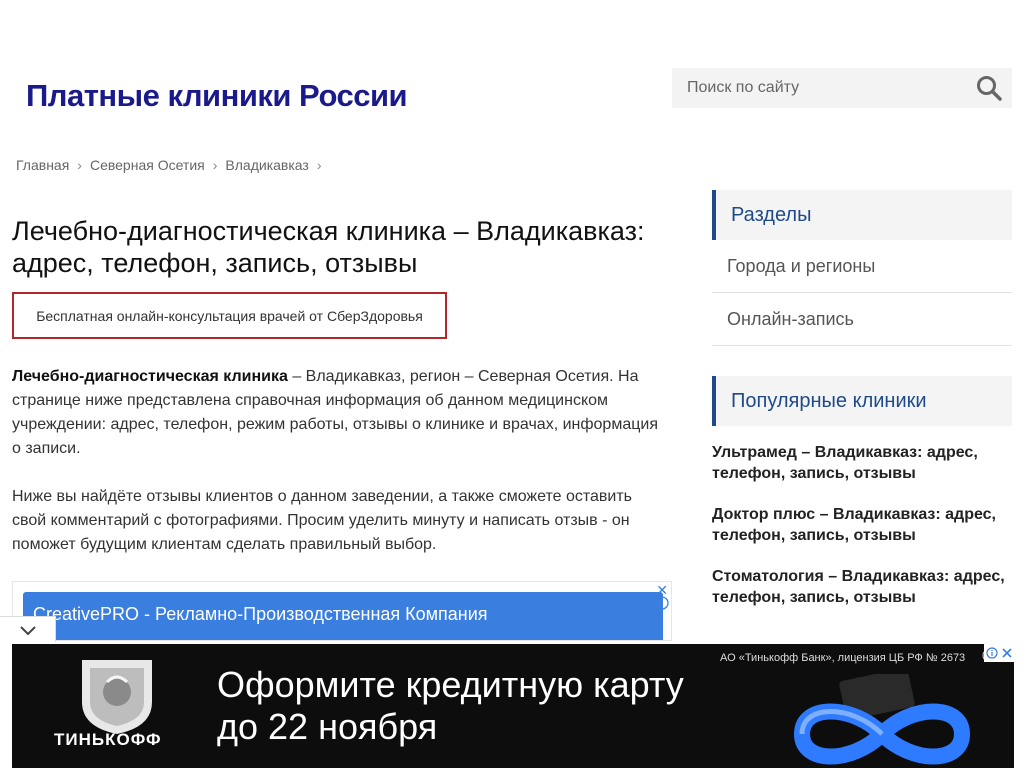 This screenshot has width=1024, height=768. I want to click on banner-headline: Оформите кредитную карту до 22 ноября, so click(450, 706).